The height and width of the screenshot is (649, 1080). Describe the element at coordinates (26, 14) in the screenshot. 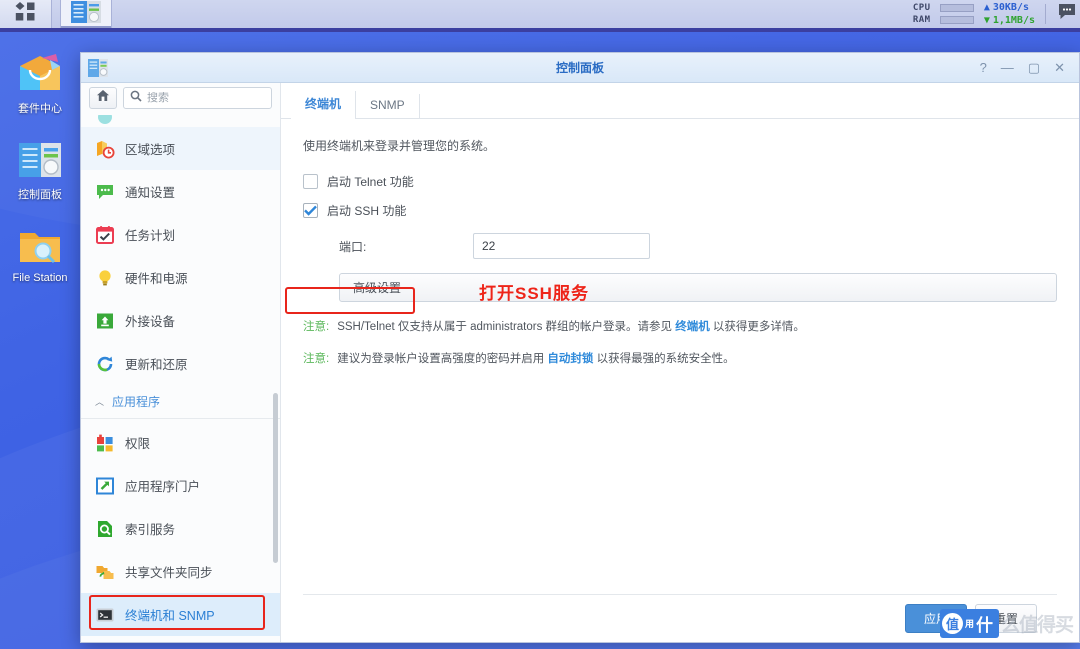

I see `app-launcher-button` at that location.